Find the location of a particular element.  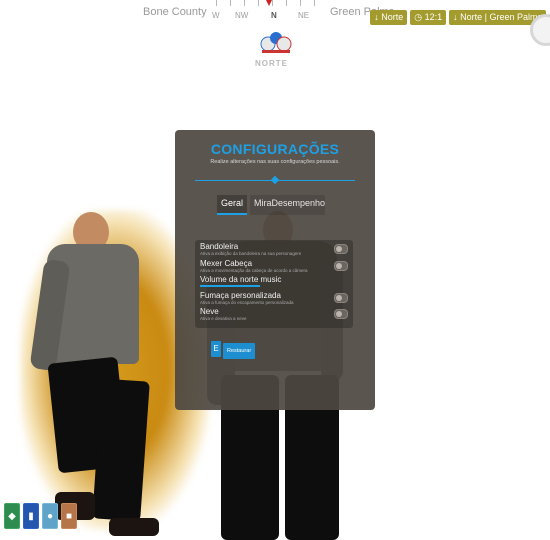

food-icon: ■ is located at coordinates (69, 516).